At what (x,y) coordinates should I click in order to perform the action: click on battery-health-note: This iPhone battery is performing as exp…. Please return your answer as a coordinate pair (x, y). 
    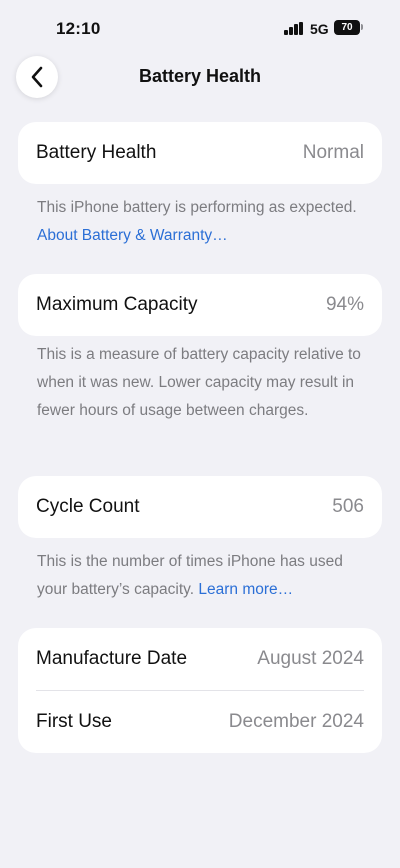
    Looking at the image, I should click on (202, 222).